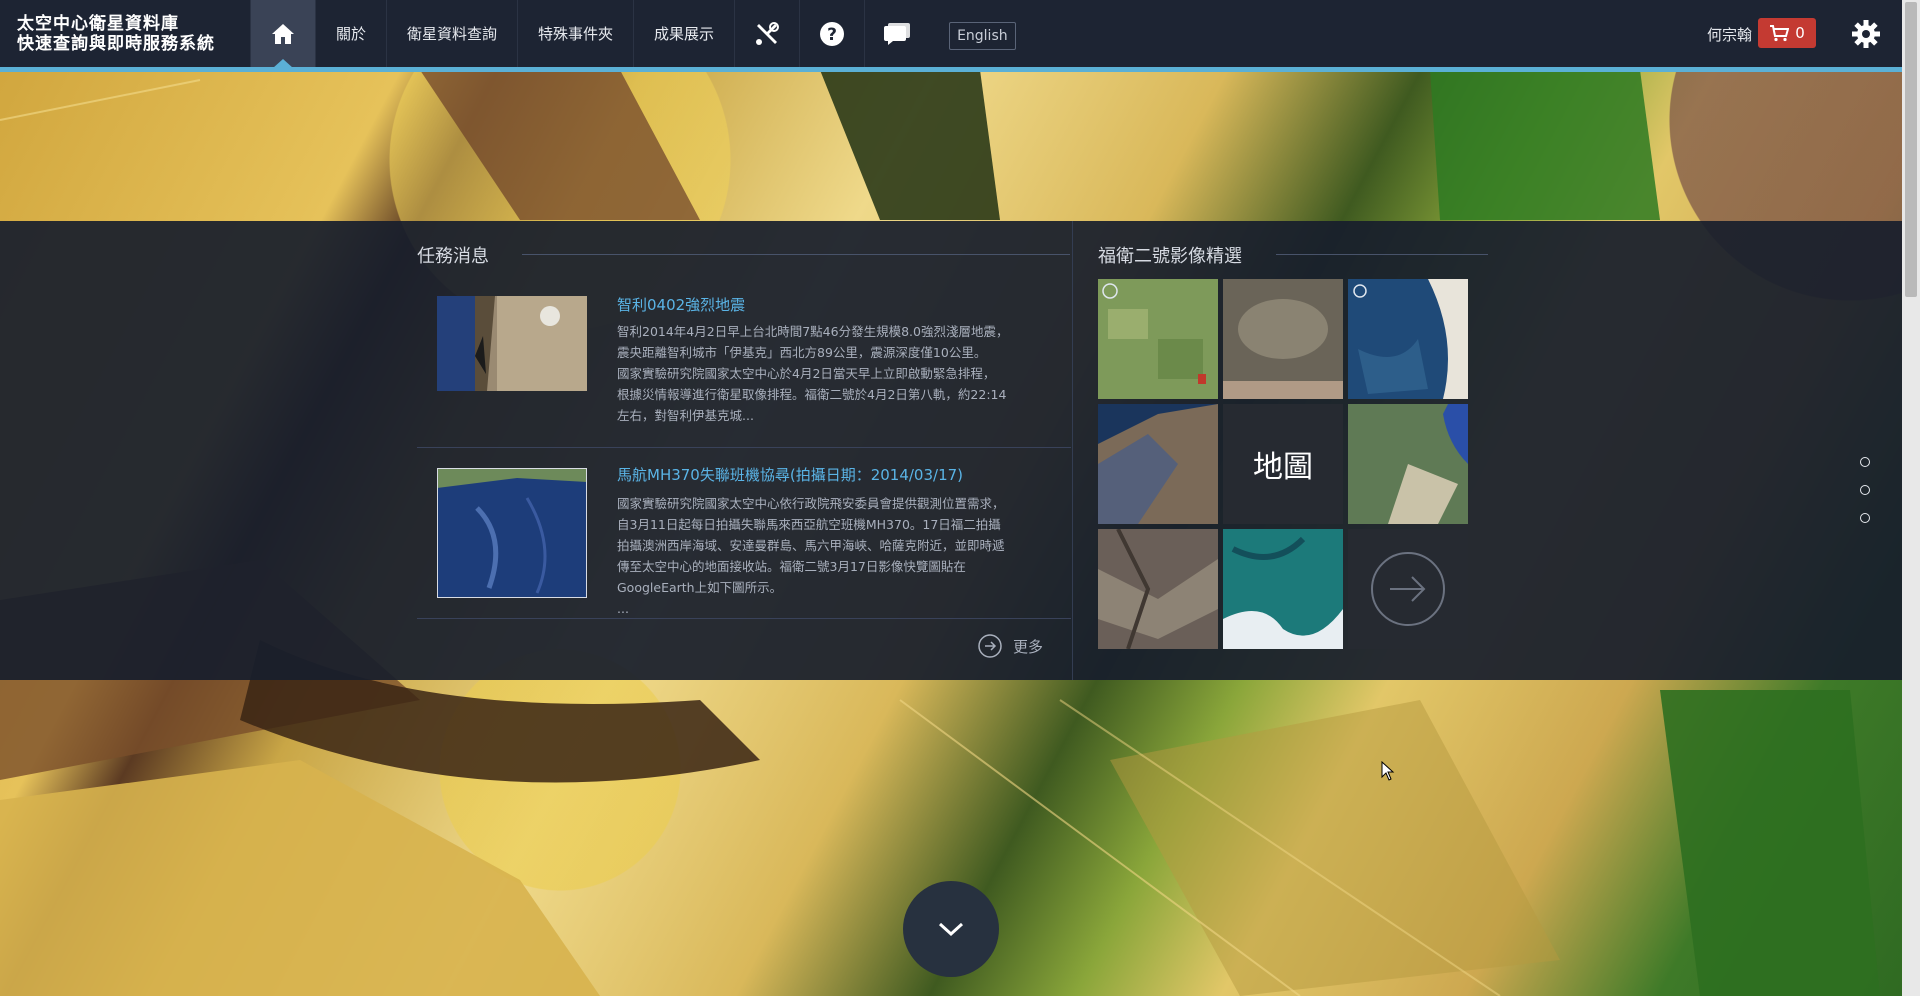 Image resolution: width=1920 pixels, height=996 pixels. I want to click on news-title: 智利0402強烈地震, so click(681, 304).